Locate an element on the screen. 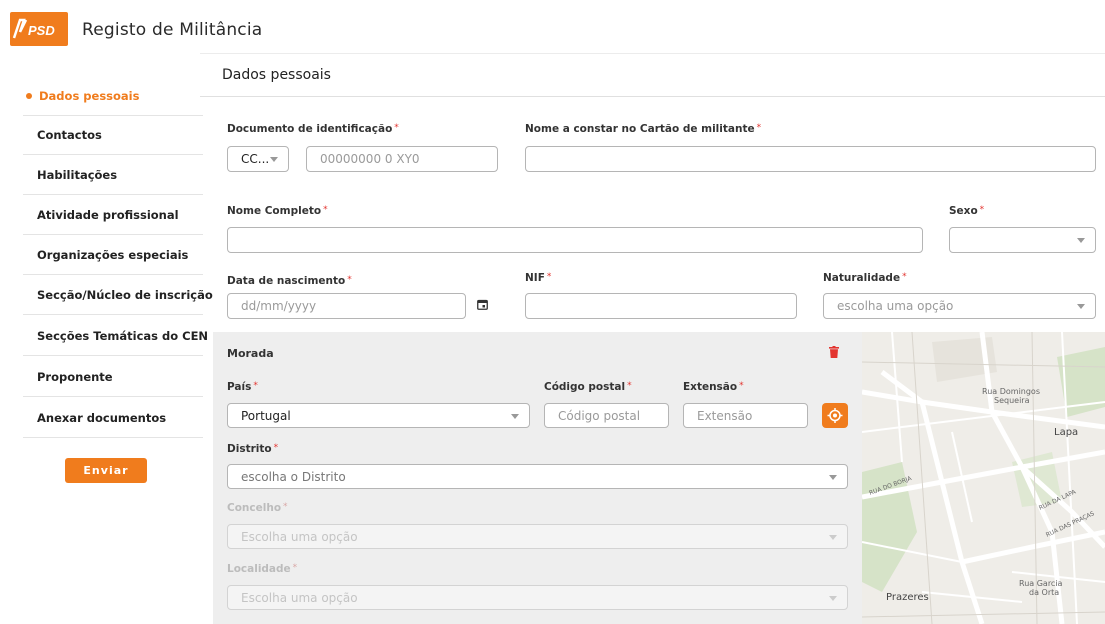 The image size is (1105, 624). app-title: Registo de Militância is located at coordinates (172, 30).